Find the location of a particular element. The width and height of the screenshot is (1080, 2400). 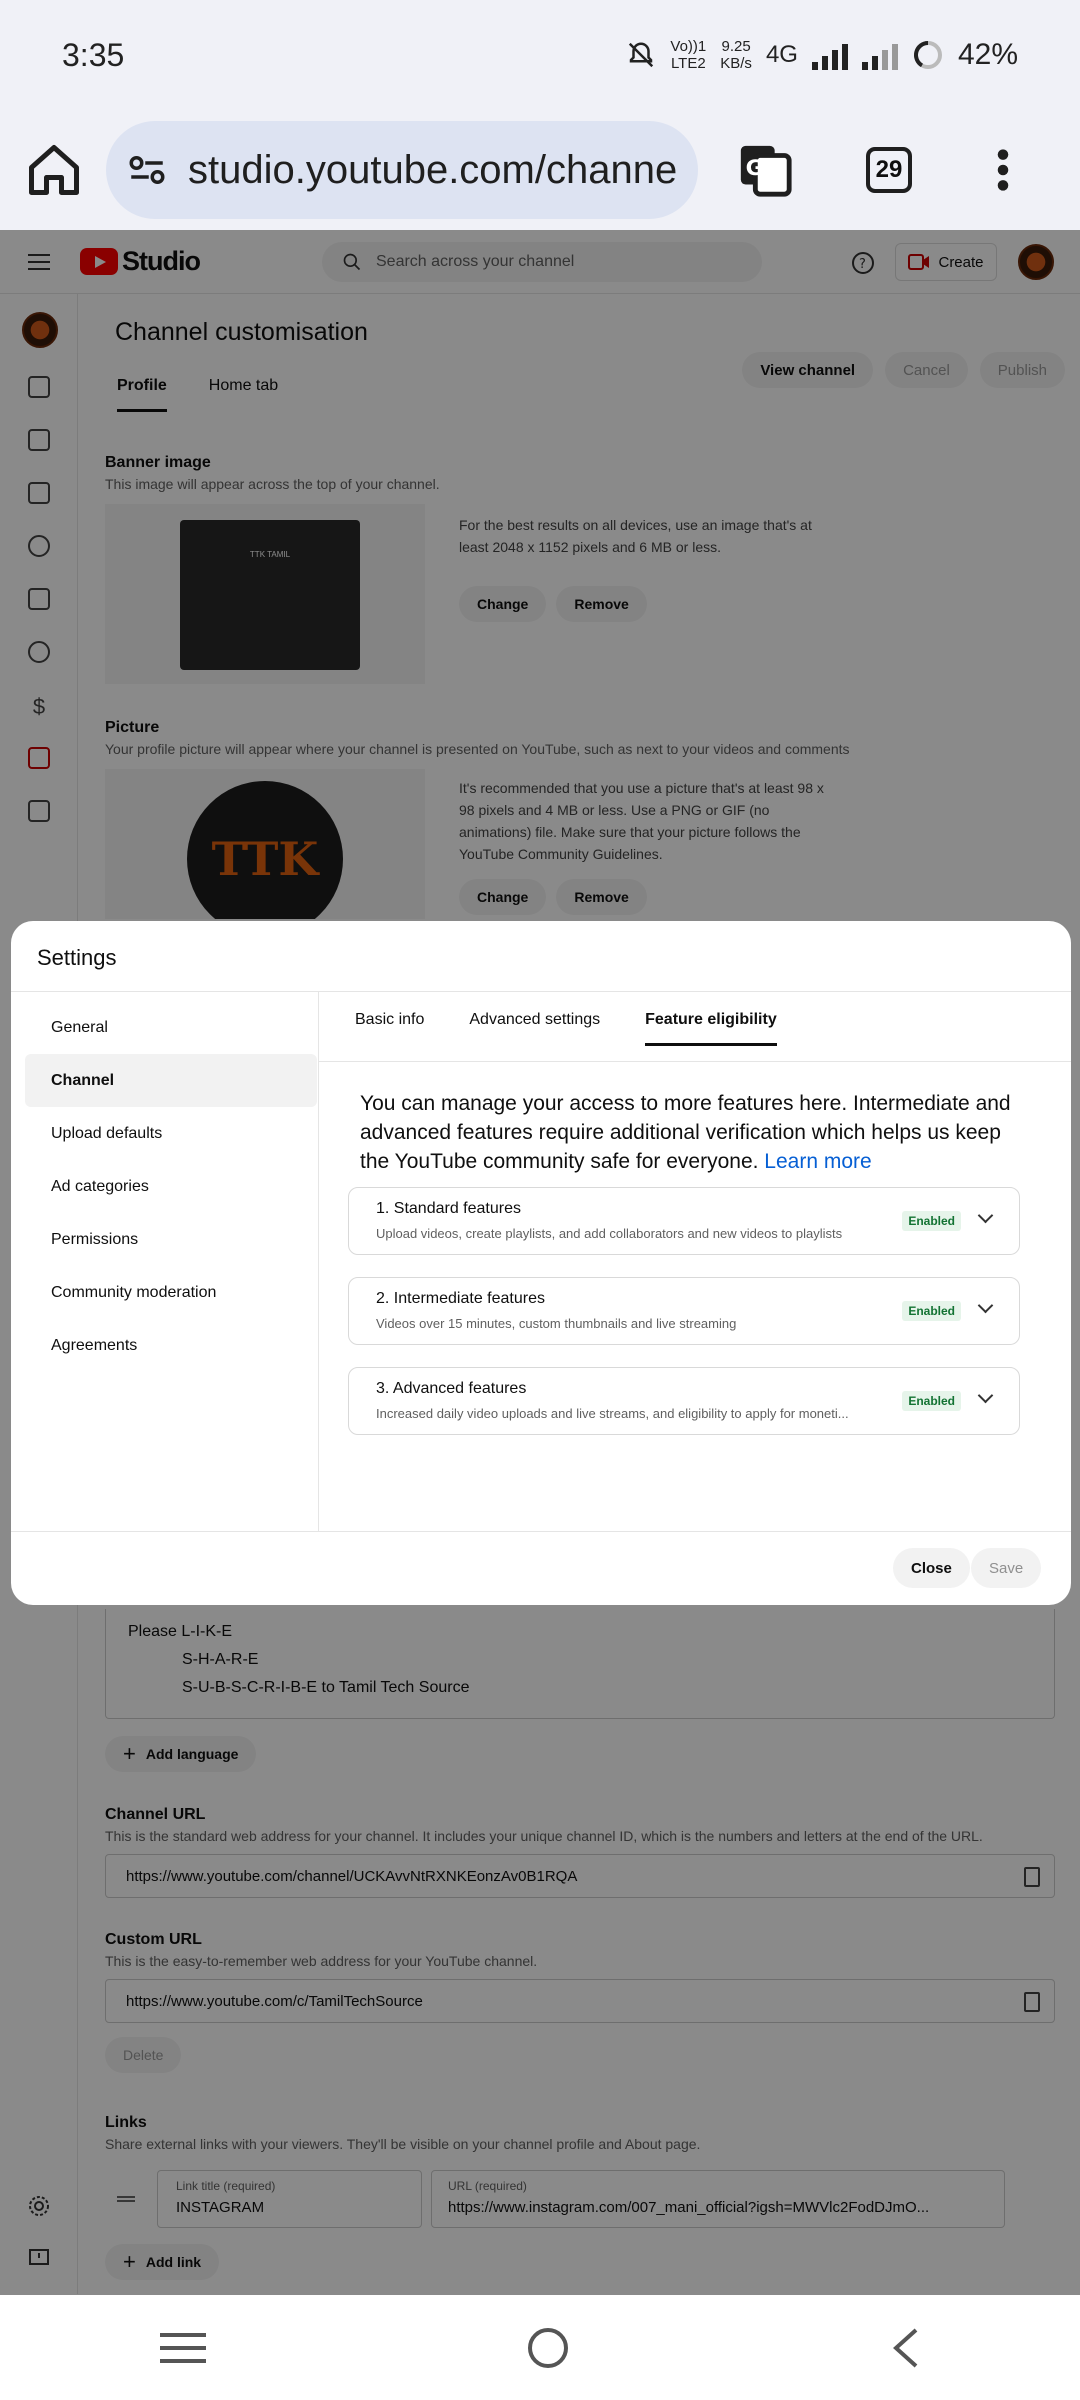

sidebar-item-channel: Channel is located at coordinates (171, 1080).